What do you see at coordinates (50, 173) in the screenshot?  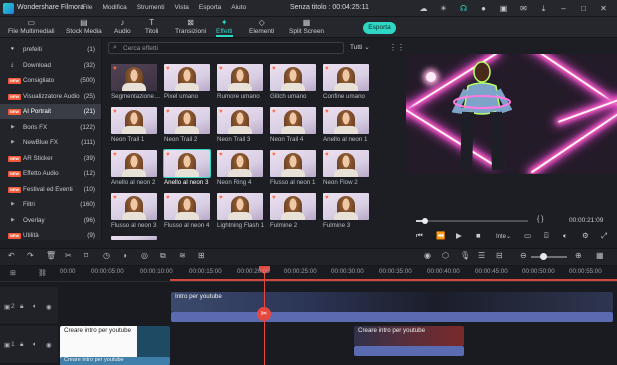 I see `sidebar-item: NEW Effetto Audio (12)` at bounding box center [50, 173].